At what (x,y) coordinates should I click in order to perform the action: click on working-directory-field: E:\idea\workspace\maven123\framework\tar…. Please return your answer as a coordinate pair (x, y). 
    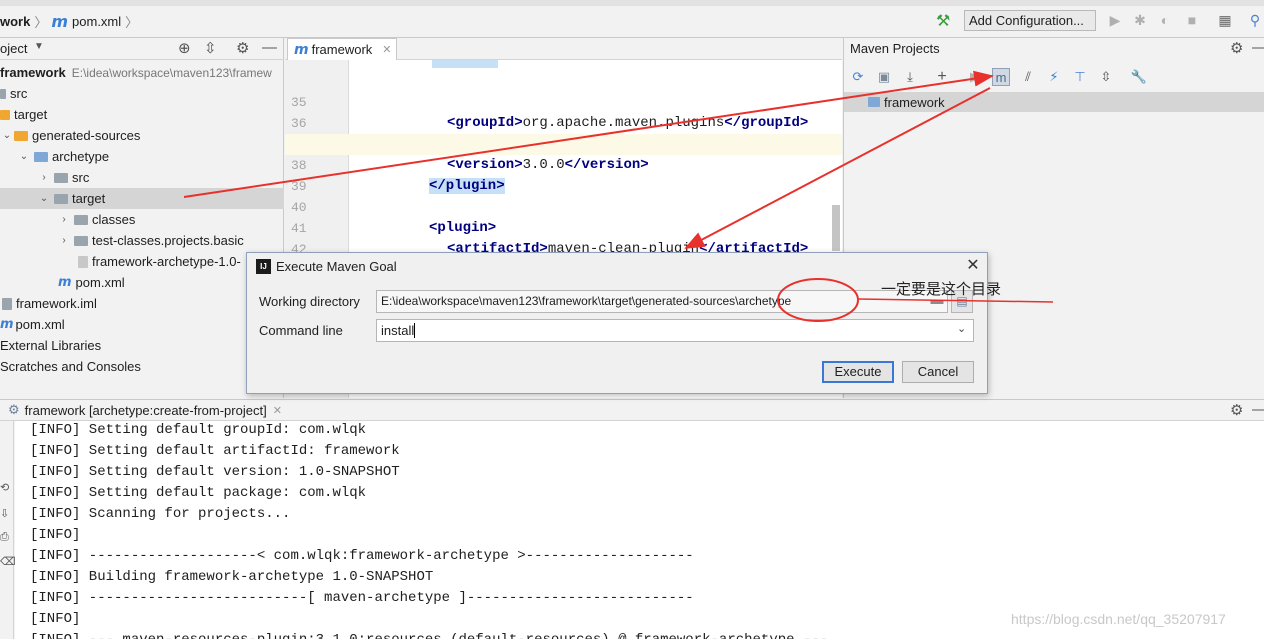
    Looking at the image, I should click on (662, 301).